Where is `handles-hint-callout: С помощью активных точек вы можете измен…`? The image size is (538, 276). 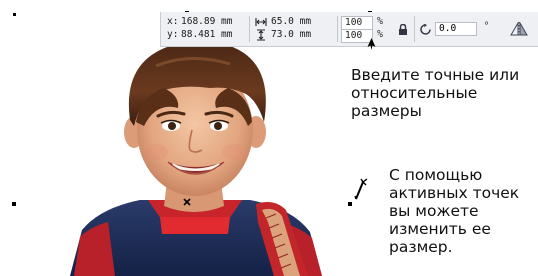 handles-hint-callout: С помощью активных точек вы можете измен… is located at coordinates (454, 211).